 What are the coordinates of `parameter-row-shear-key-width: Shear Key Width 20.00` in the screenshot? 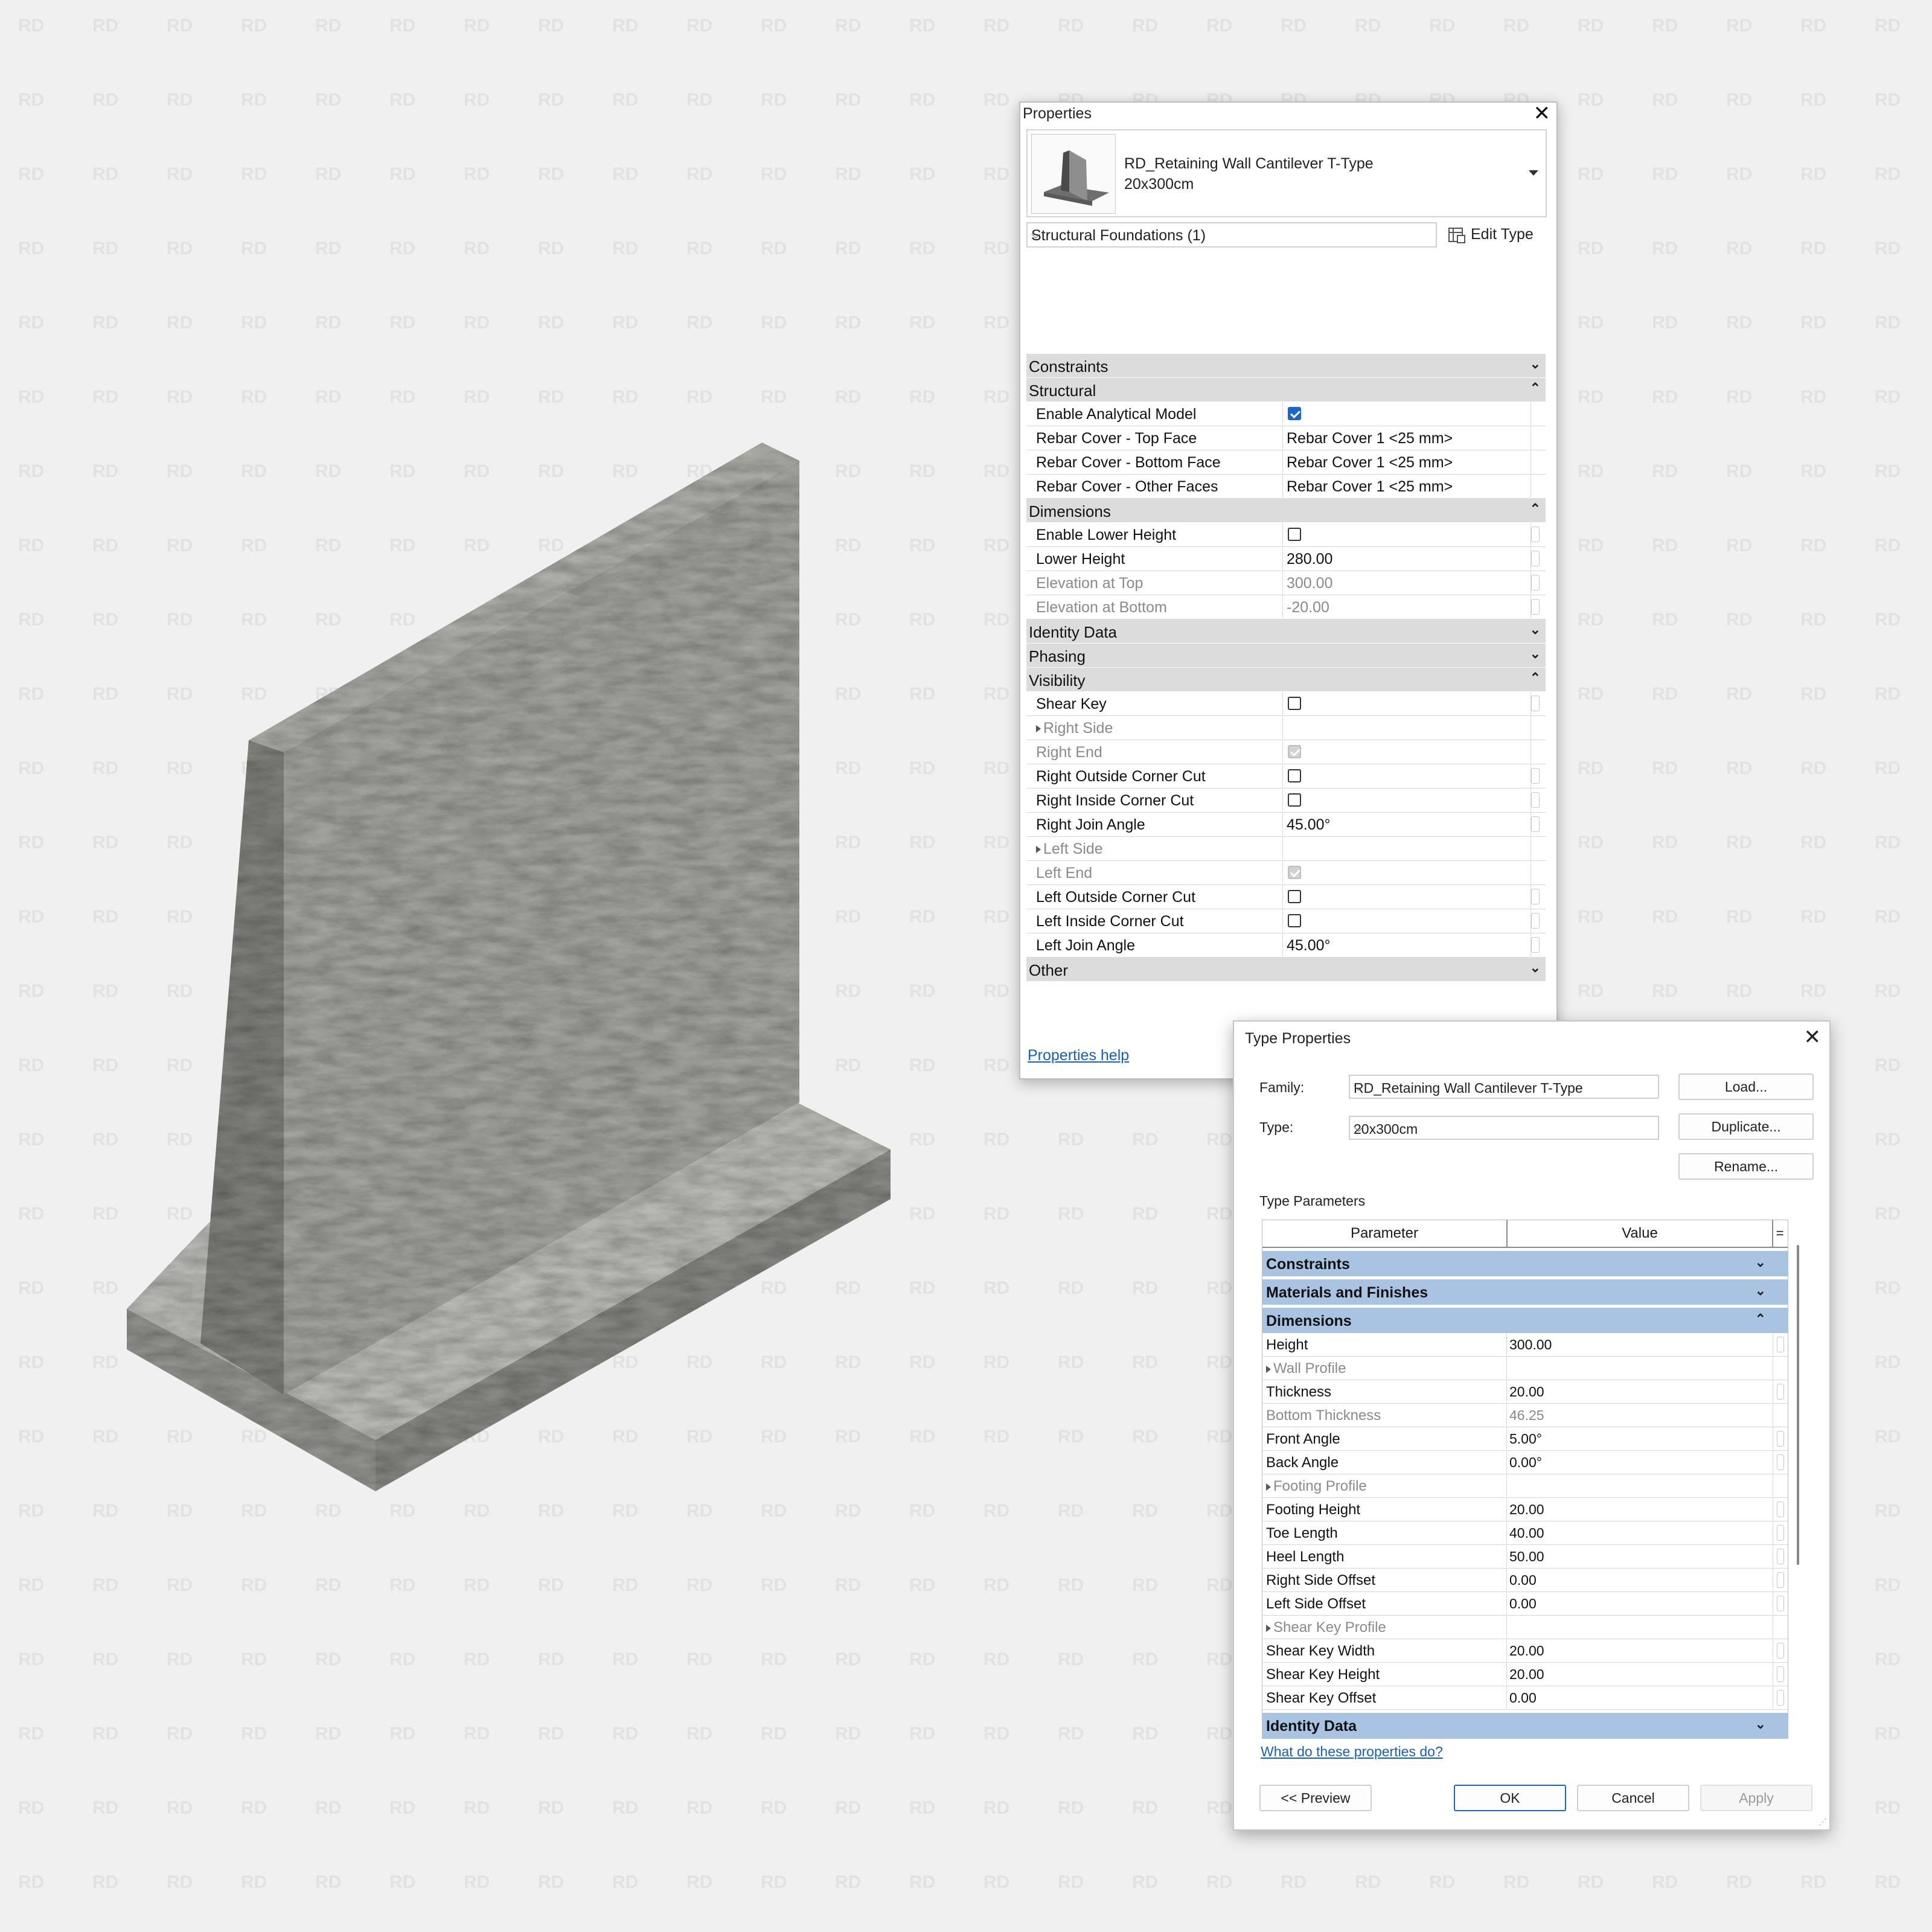 It's located at (1525, 1651).